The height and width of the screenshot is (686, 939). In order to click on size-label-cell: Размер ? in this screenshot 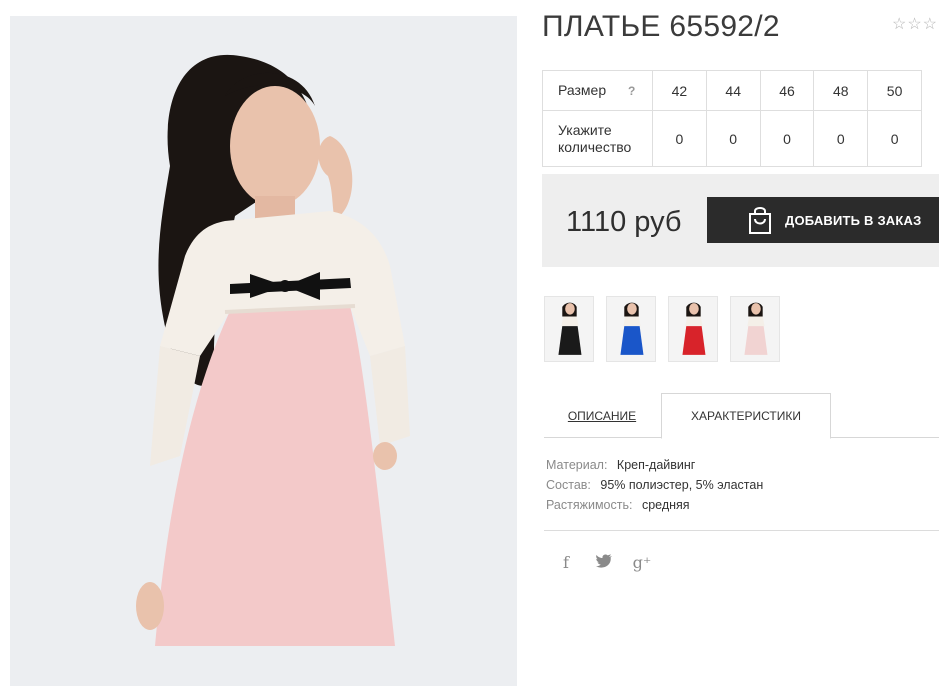, I will do `click(597, 90)`.